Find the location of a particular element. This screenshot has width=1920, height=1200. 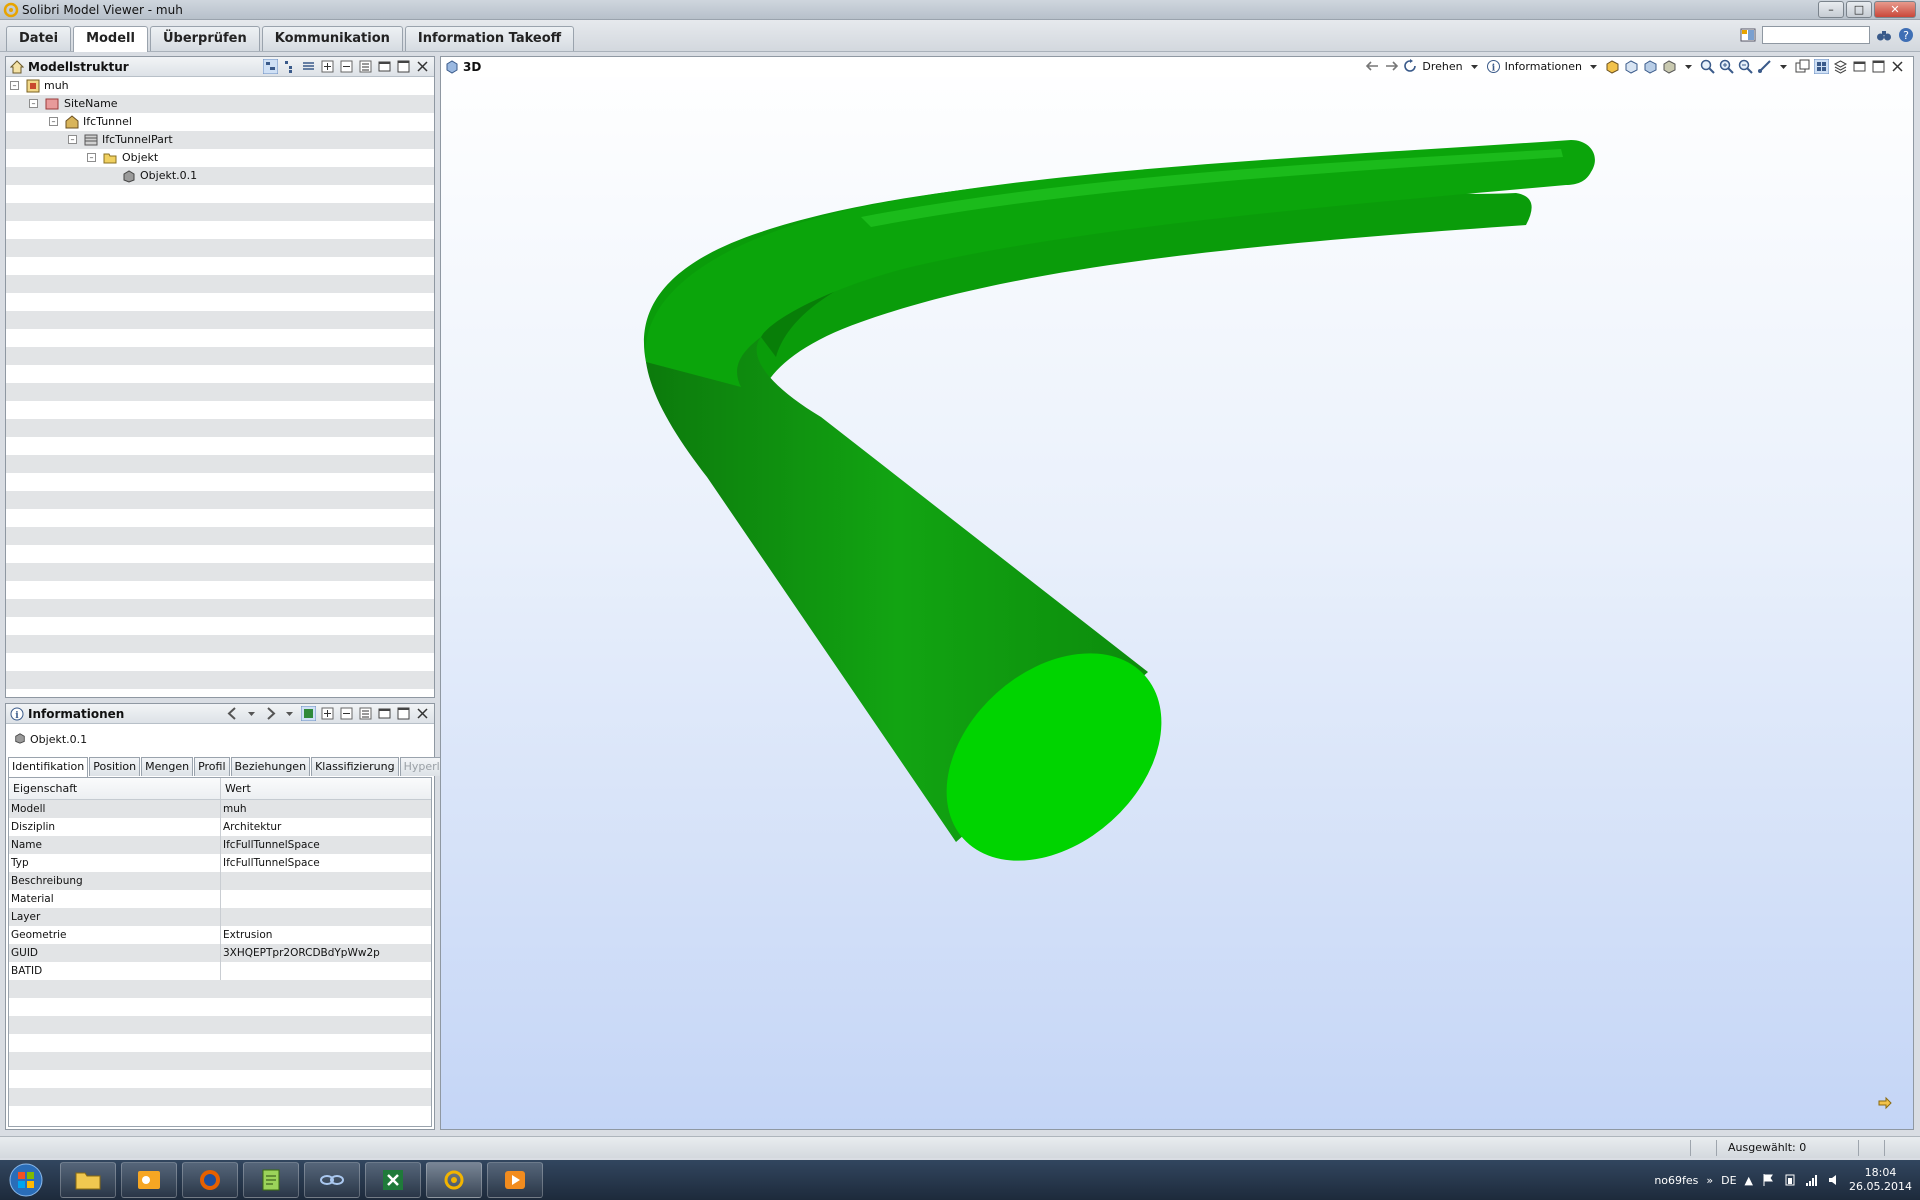

layout-icon is located at coordinates (1748, 35).